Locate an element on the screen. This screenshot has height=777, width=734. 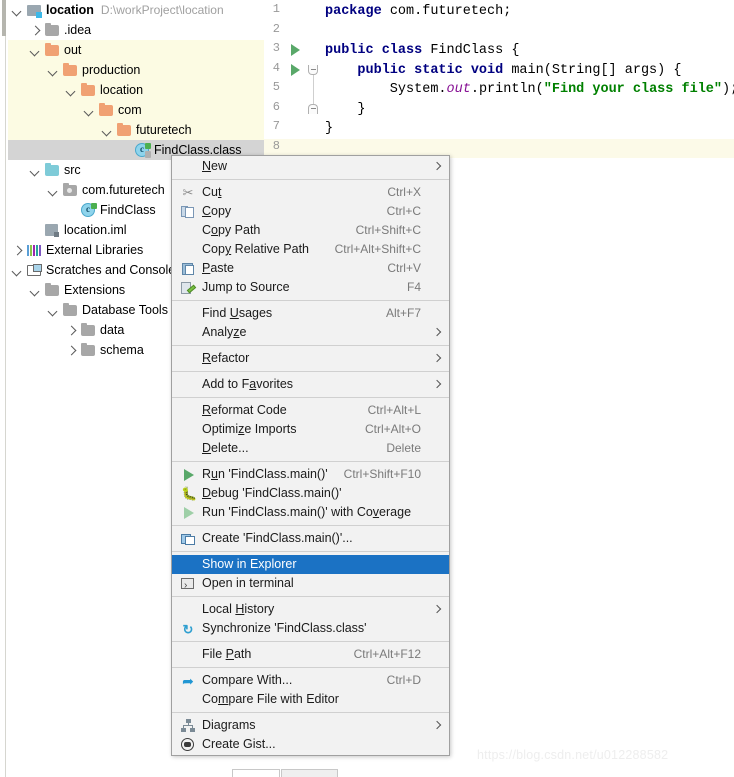
menu-item-reformat-code: Reformat Code Ctrl+Alt+L is located at coordinates (310, 410).